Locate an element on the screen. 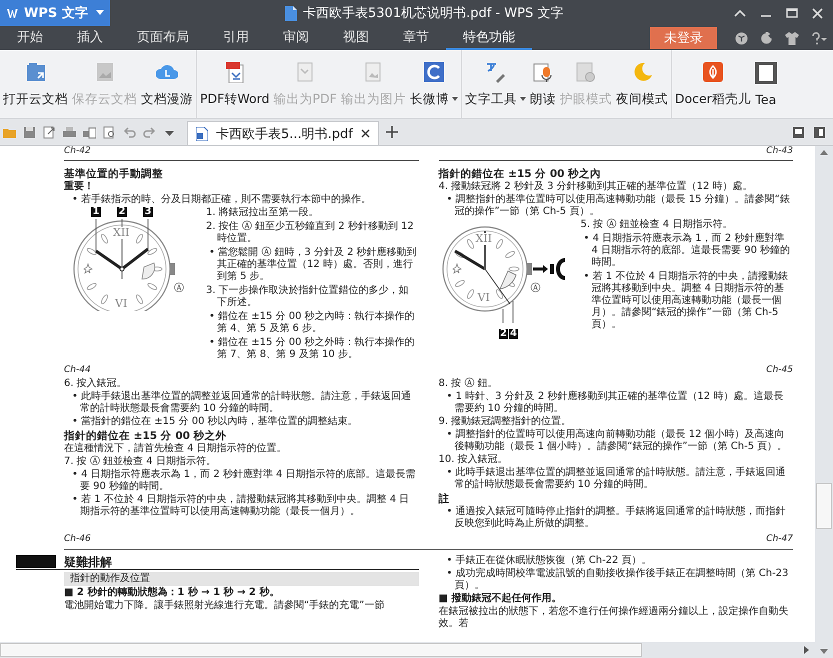 The image size is (833, 658). callout-number: 1 is located at coordinates (96, 212).